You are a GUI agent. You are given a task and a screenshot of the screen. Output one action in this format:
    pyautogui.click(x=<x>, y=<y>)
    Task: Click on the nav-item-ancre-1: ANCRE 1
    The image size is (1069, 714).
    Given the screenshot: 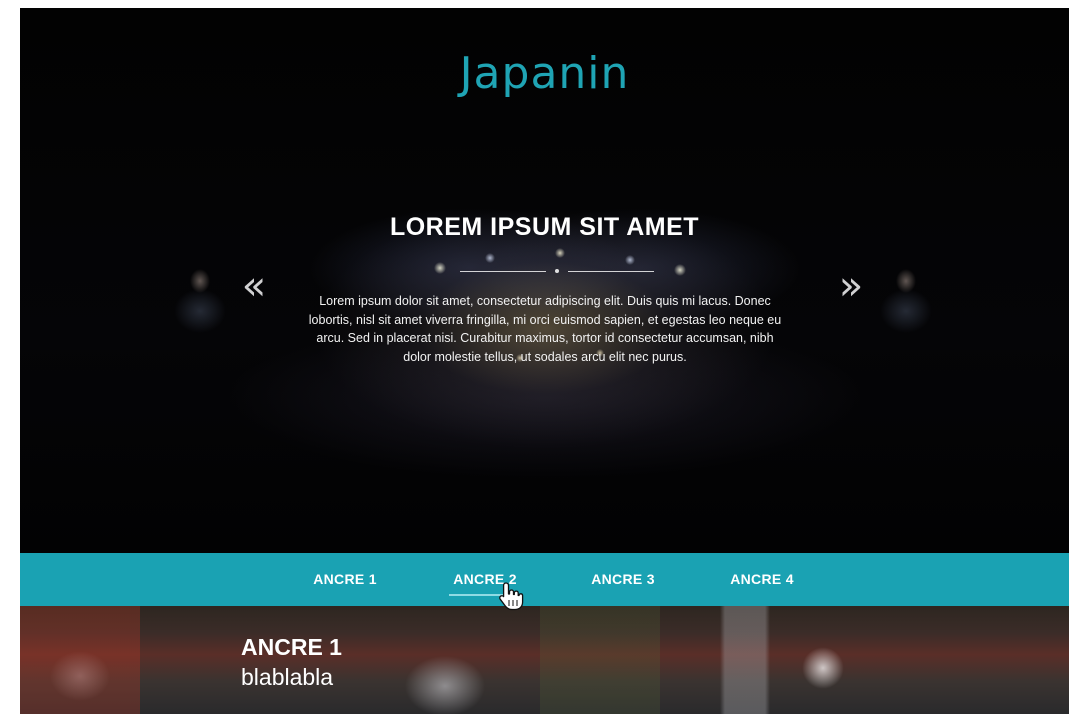 What is the action you would take?
    pyautogui.click(x=345, y=581)
    